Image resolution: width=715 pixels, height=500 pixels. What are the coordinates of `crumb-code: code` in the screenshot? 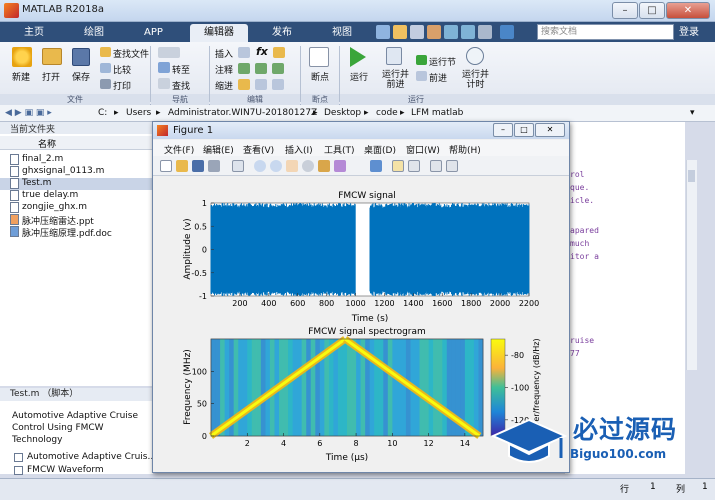 It's located at (387, 113).